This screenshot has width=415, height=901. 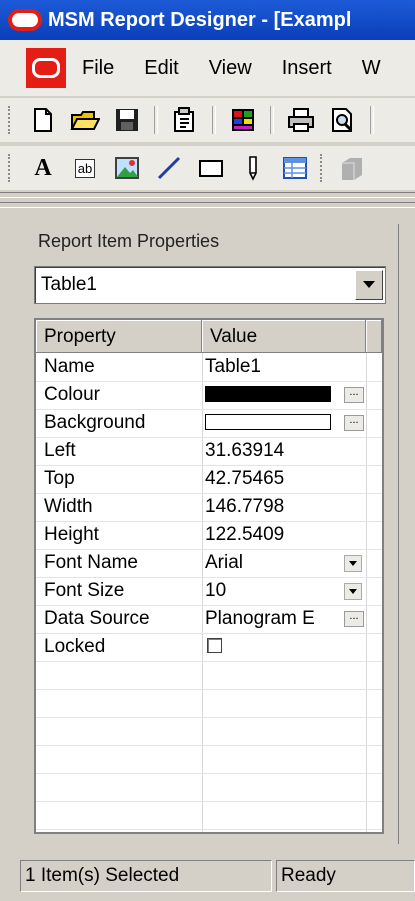 I want to click on property-name: Data Source, so click(x=97, y=618).